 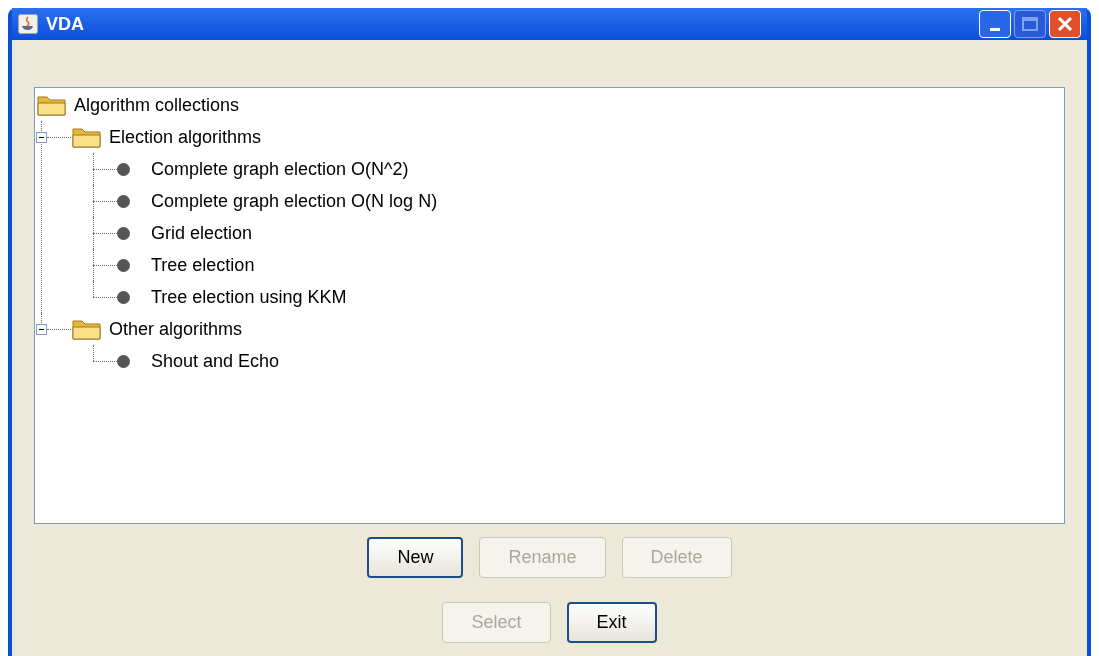 I want to click on close-icon, so click(x=1065, y=24).